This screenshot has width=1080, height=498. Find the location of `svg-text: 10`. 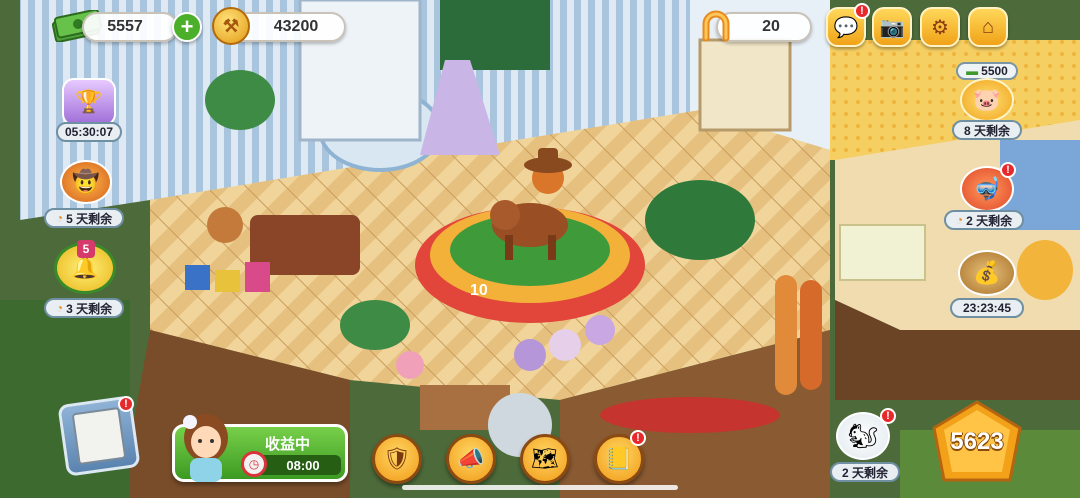

svg-text: 10 is located at coordinates (479, 290).